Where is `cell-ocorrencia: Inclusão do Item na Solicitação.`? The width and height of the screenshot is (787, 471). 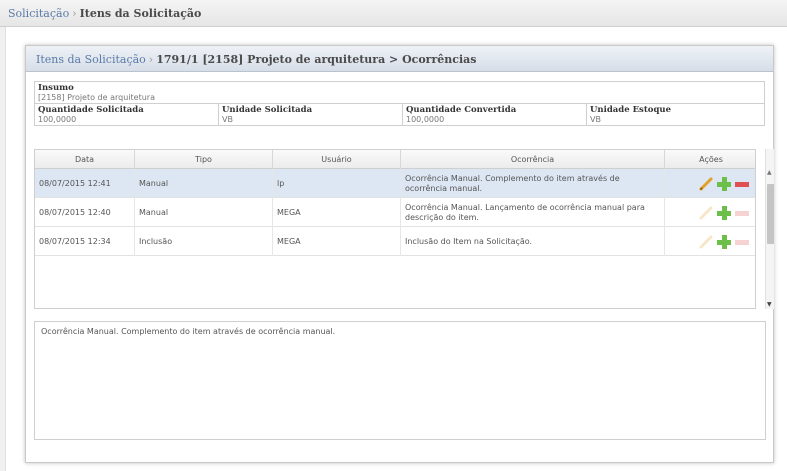
cell-ocorrencia: Inclusão do Item na Solicitação. is located at coordinates (533, 241).